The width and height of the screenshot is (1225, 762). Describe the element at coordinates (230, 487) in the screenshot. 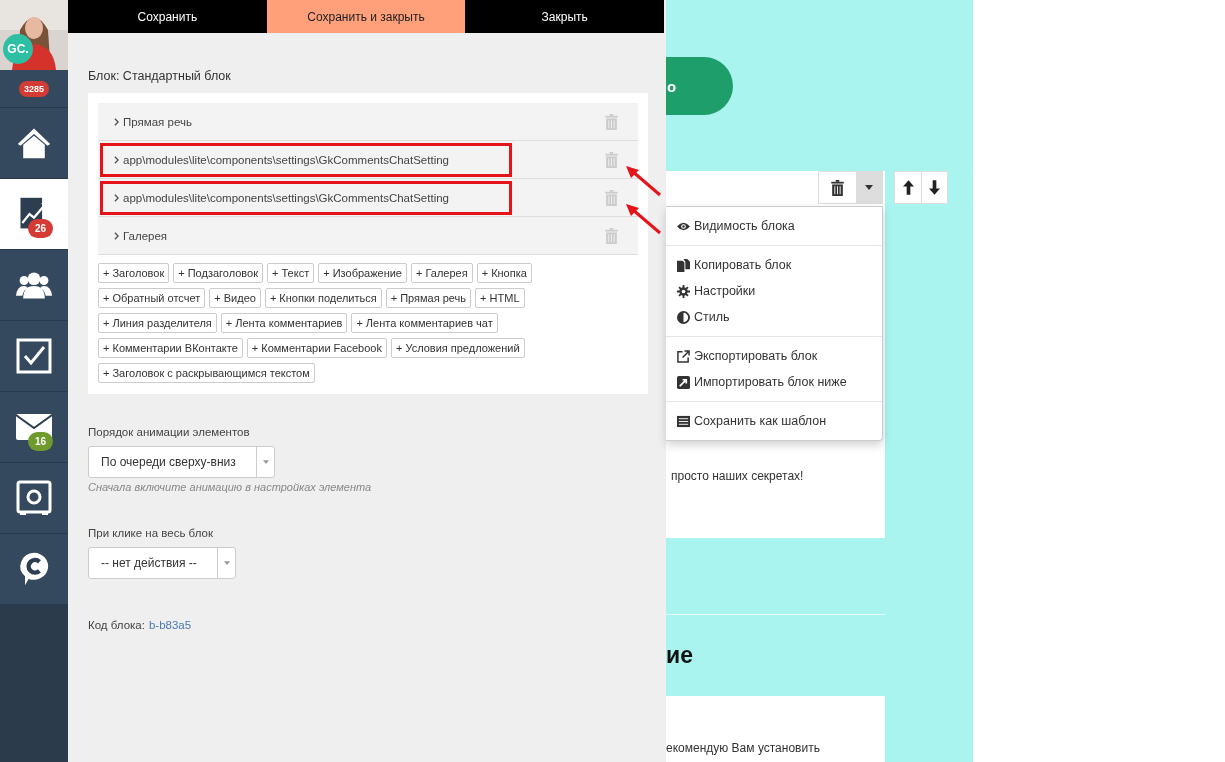

I see `field-hint: Сначала включите анимацию в настройках элемента` at that location.